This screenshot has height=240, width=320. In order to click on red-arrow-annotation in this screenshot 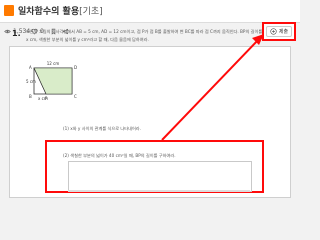, I will do `click(212, 87)`.